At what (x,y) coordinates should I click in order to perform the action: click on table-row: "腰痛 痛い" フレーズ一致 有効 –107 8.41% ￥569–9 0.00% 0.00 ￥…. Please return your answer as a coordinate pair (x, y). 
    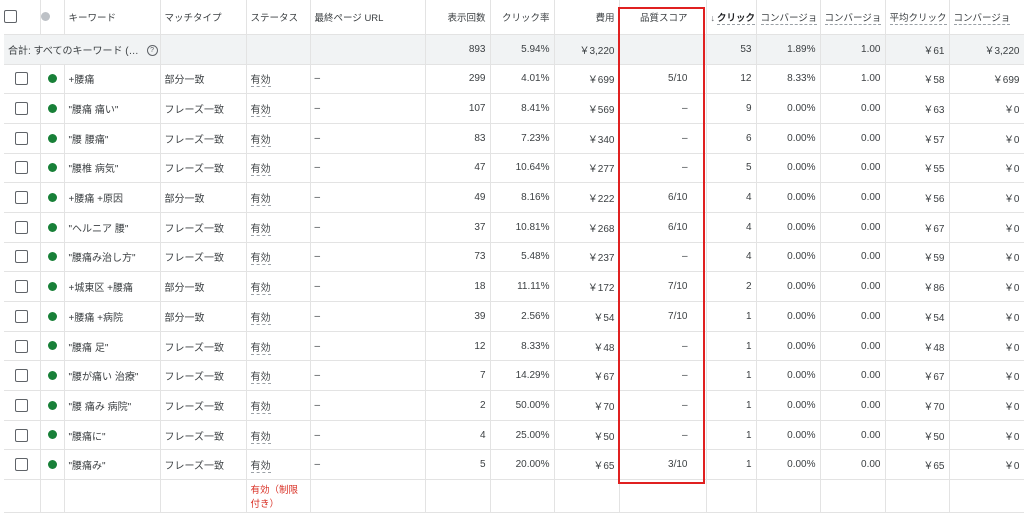
    Looking at the image, I should click on (514, 108).